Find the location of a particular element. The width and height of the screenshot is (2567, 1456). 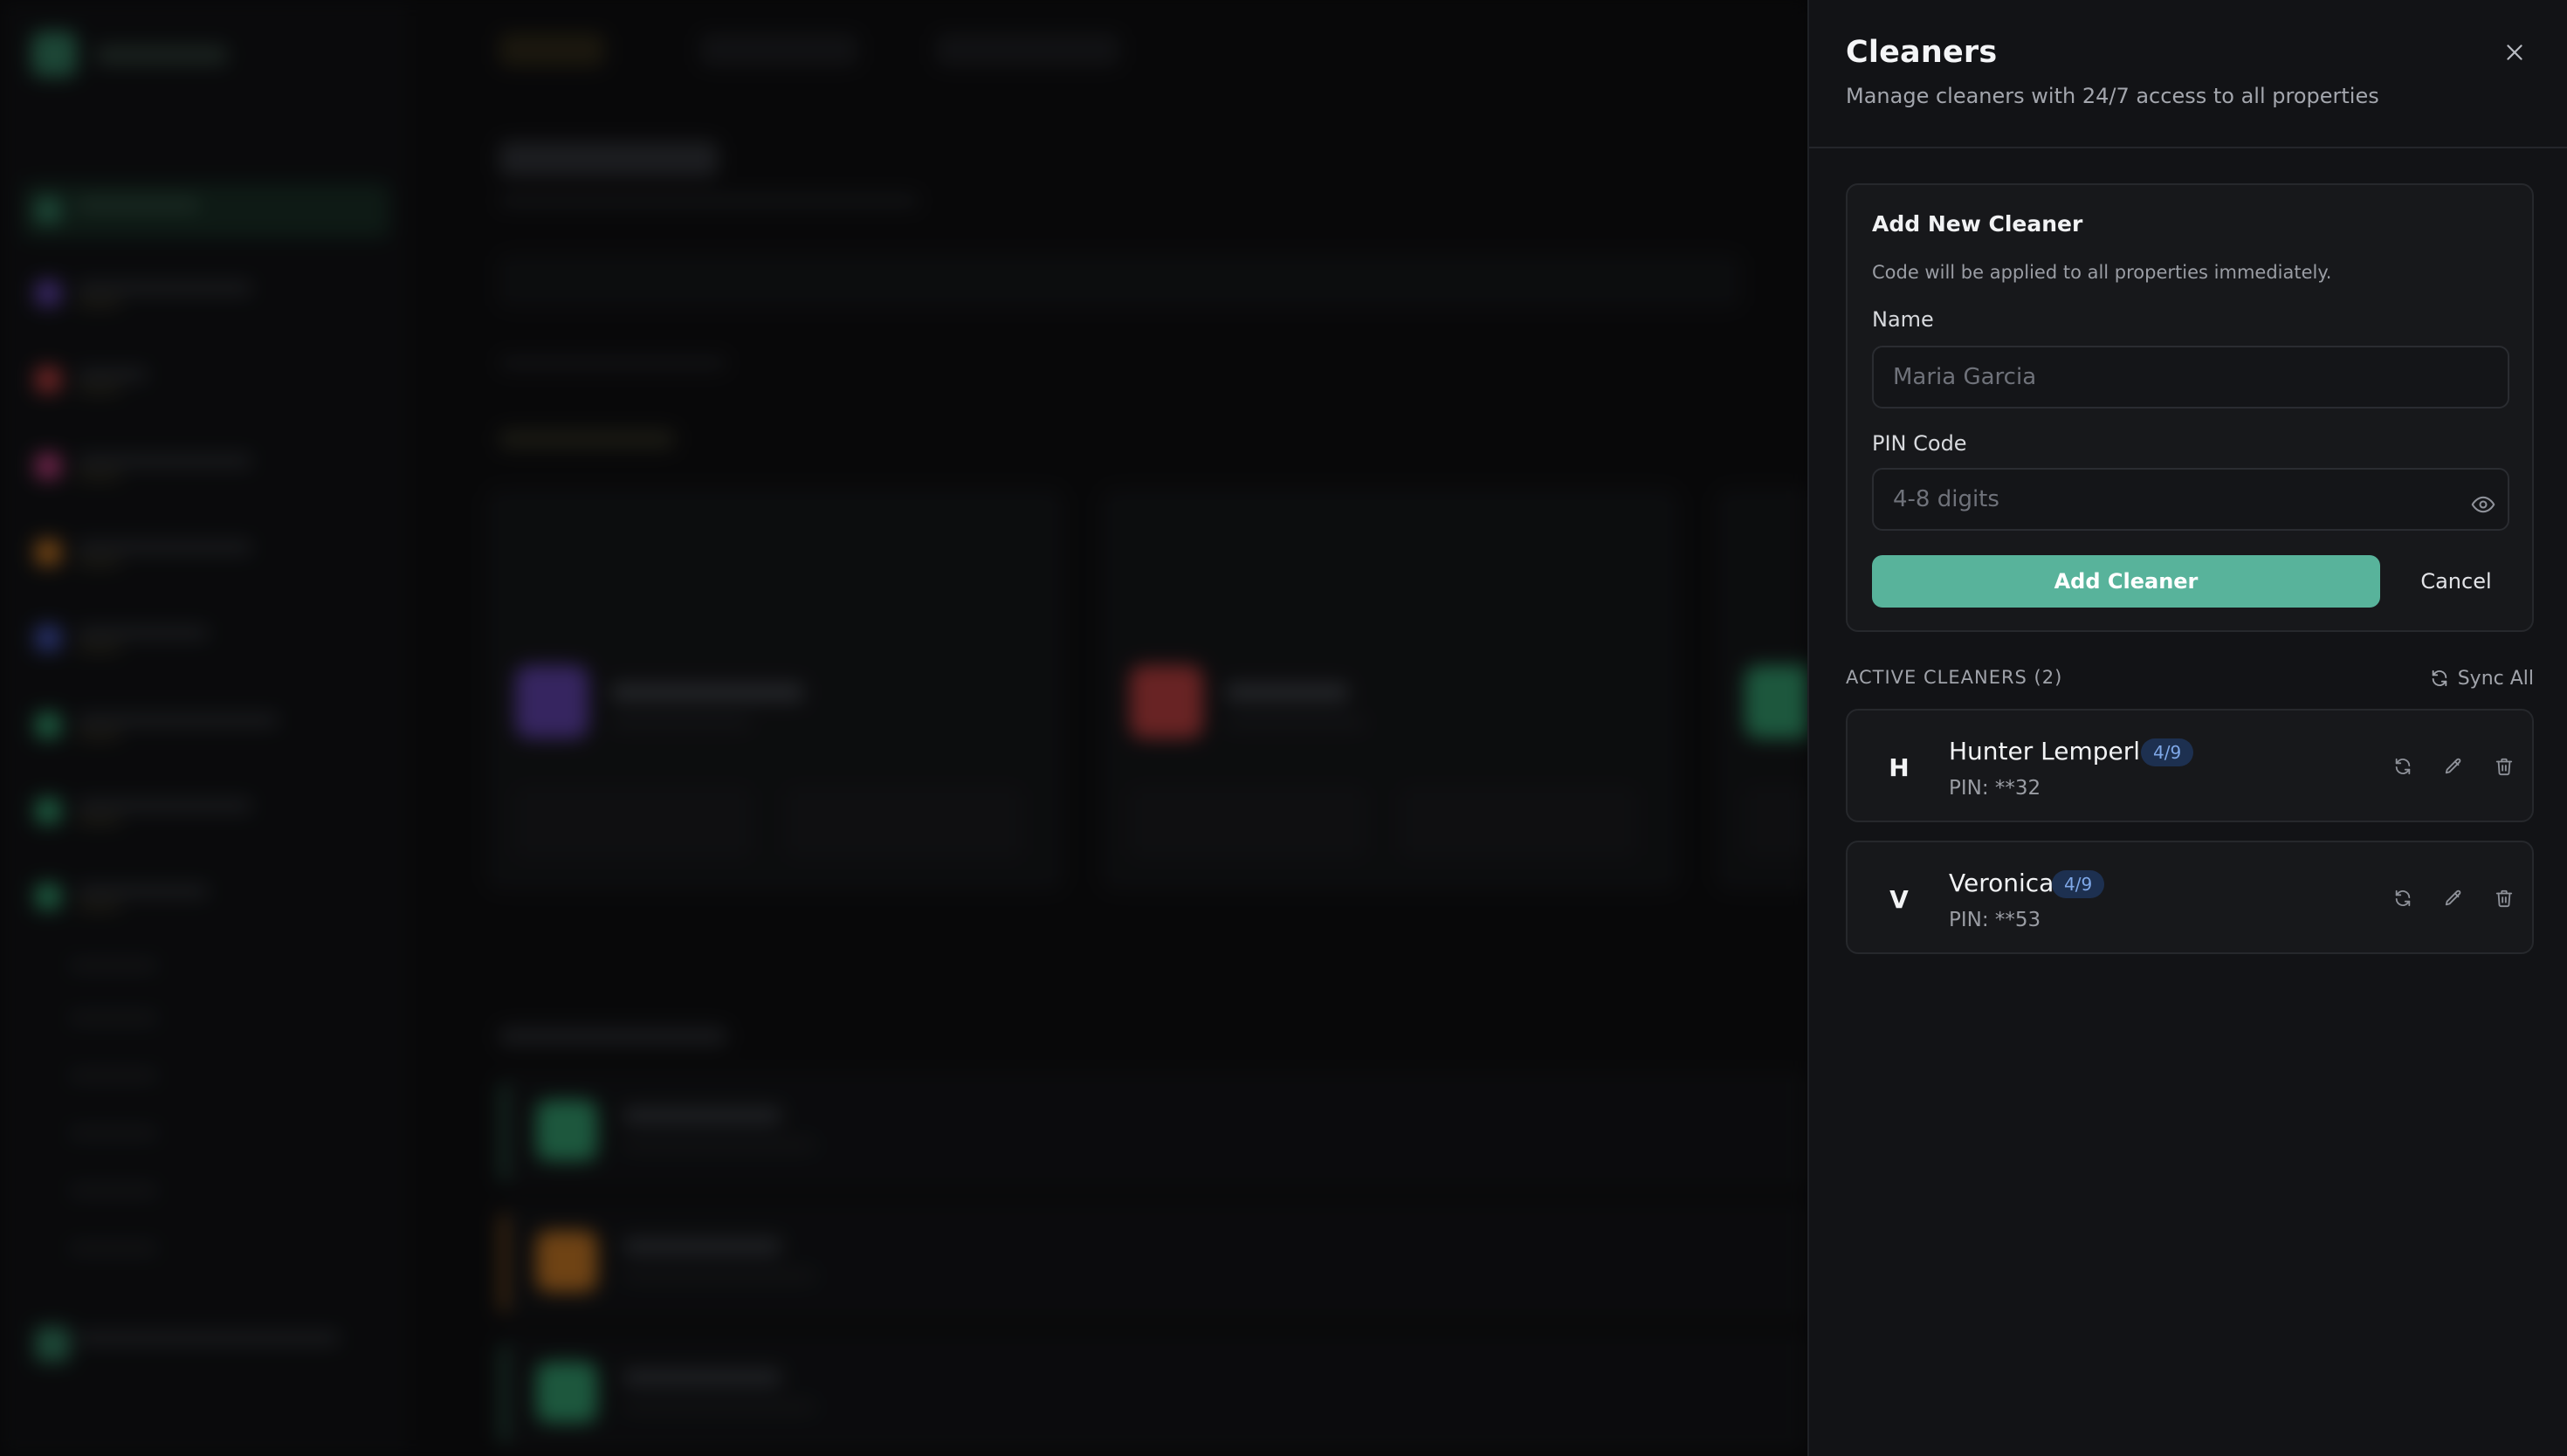

sync-all-label: Sync All is located at coordinates (2495, 678).